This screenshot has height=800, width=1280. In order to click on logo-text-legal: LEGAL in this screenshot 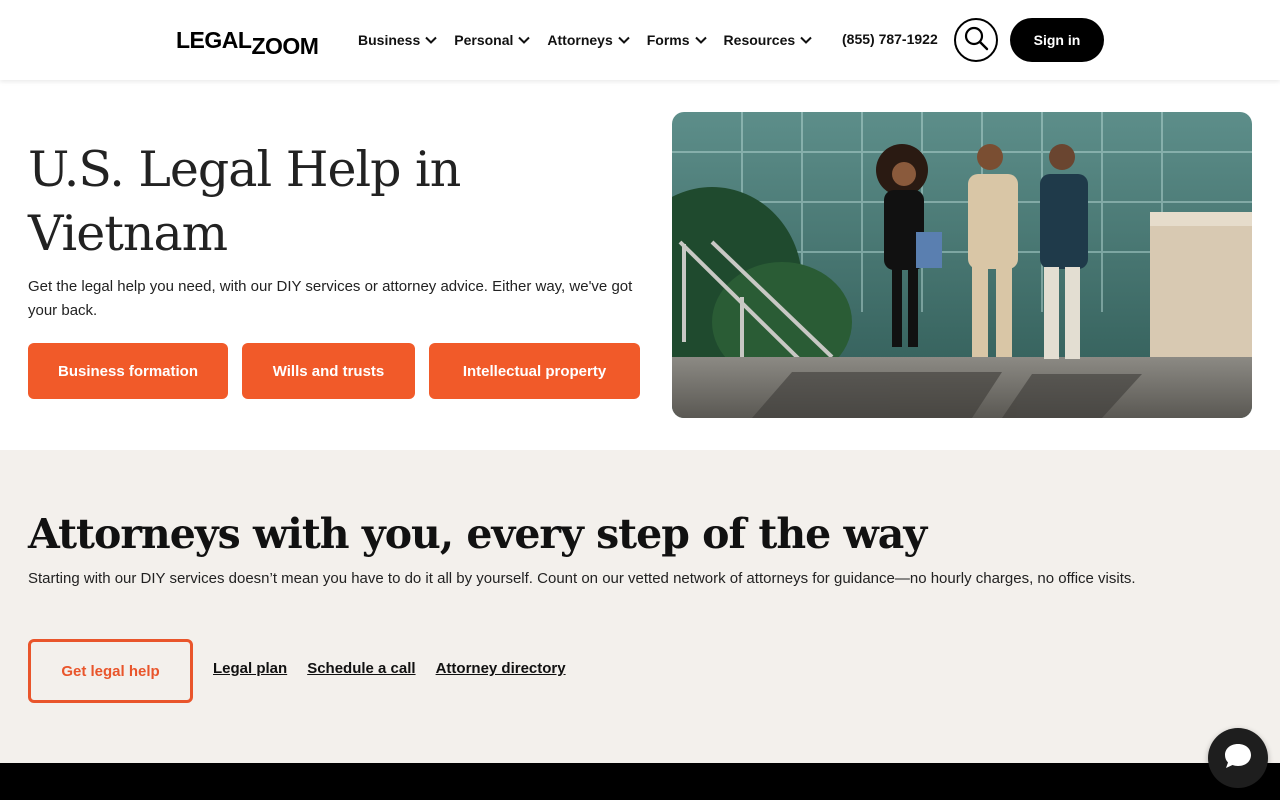, I will do `click(214, 40)`.